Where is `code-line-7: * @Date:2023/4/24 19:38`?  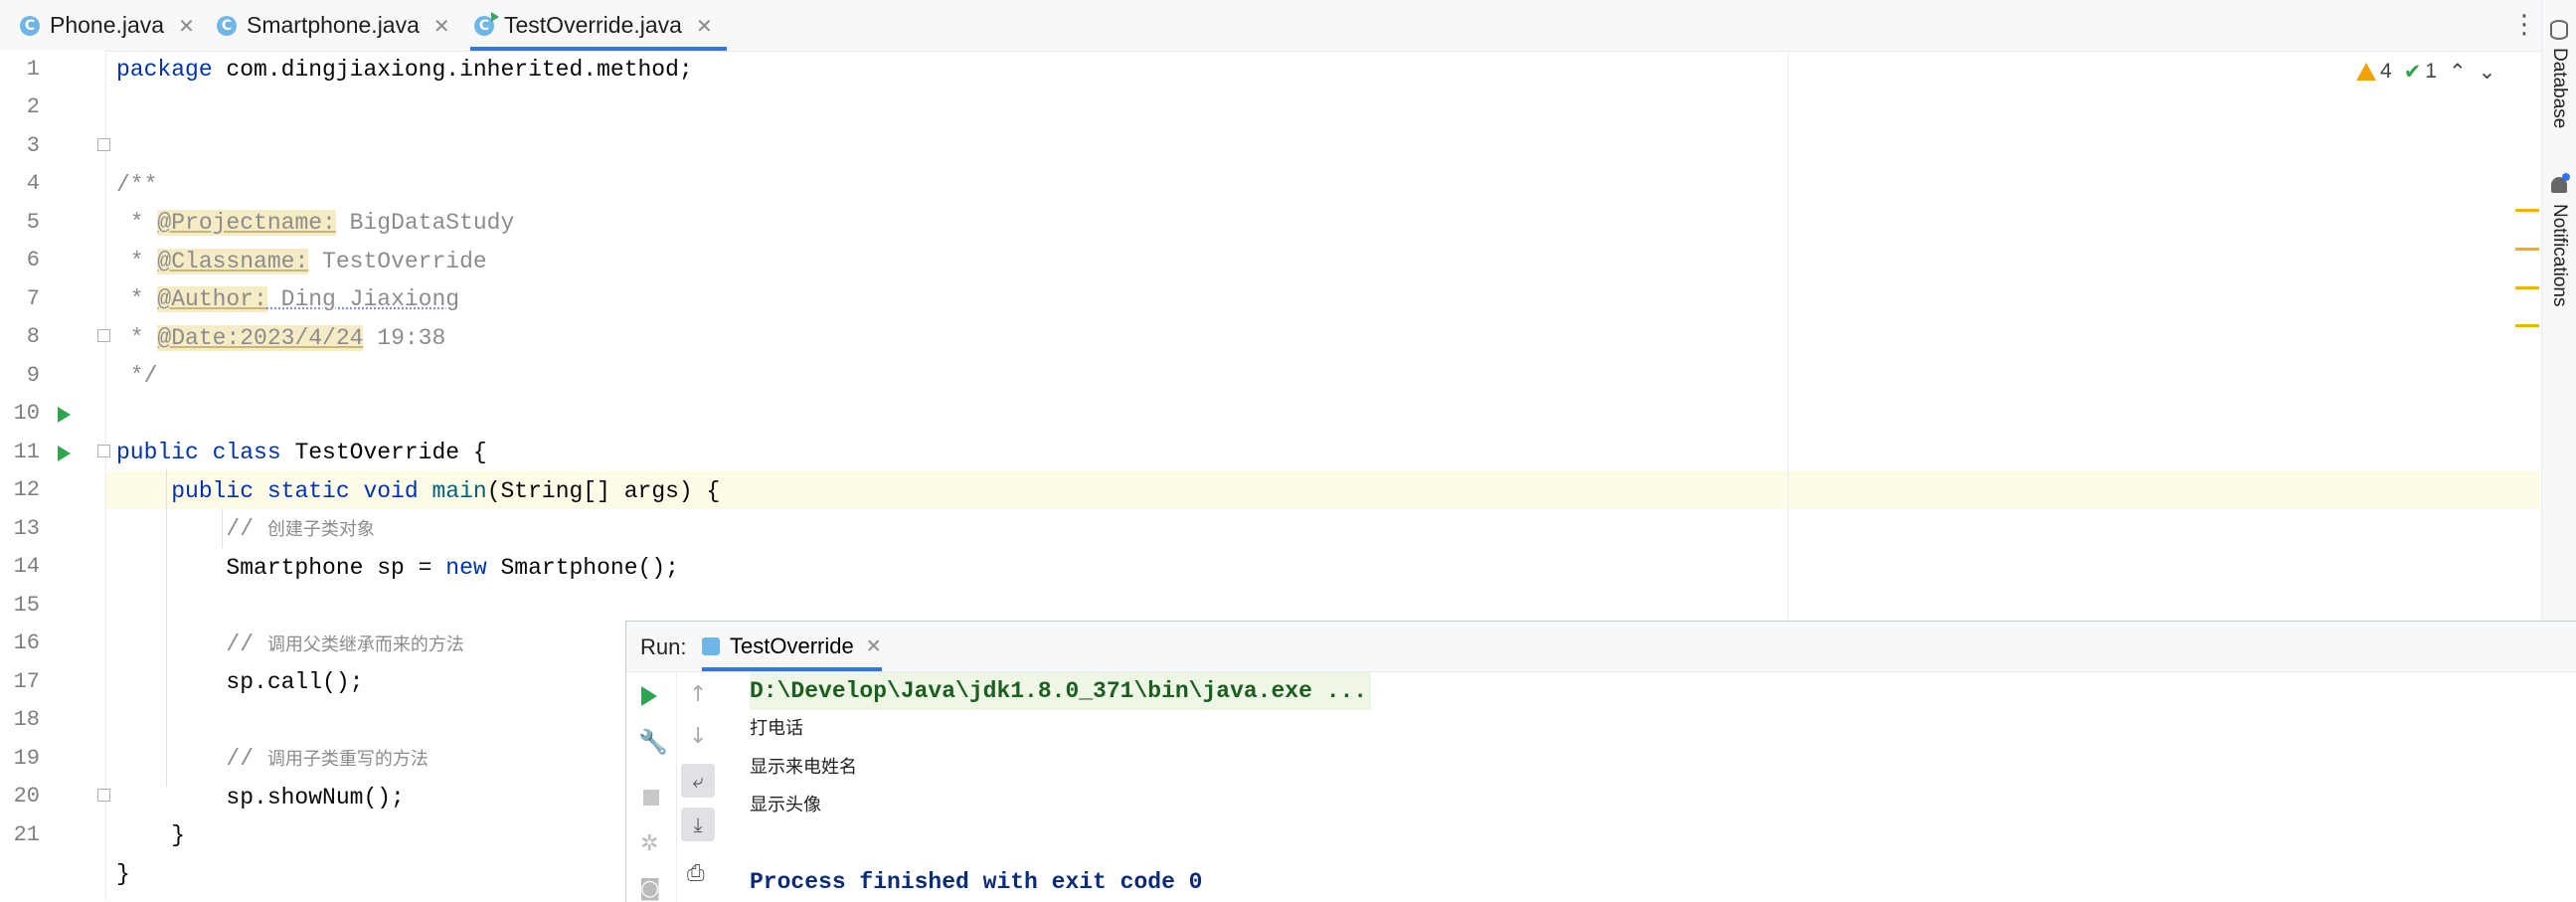
code-line-7: * @Date:2023/4/24 19:38 is located at coordinates (281, 338).